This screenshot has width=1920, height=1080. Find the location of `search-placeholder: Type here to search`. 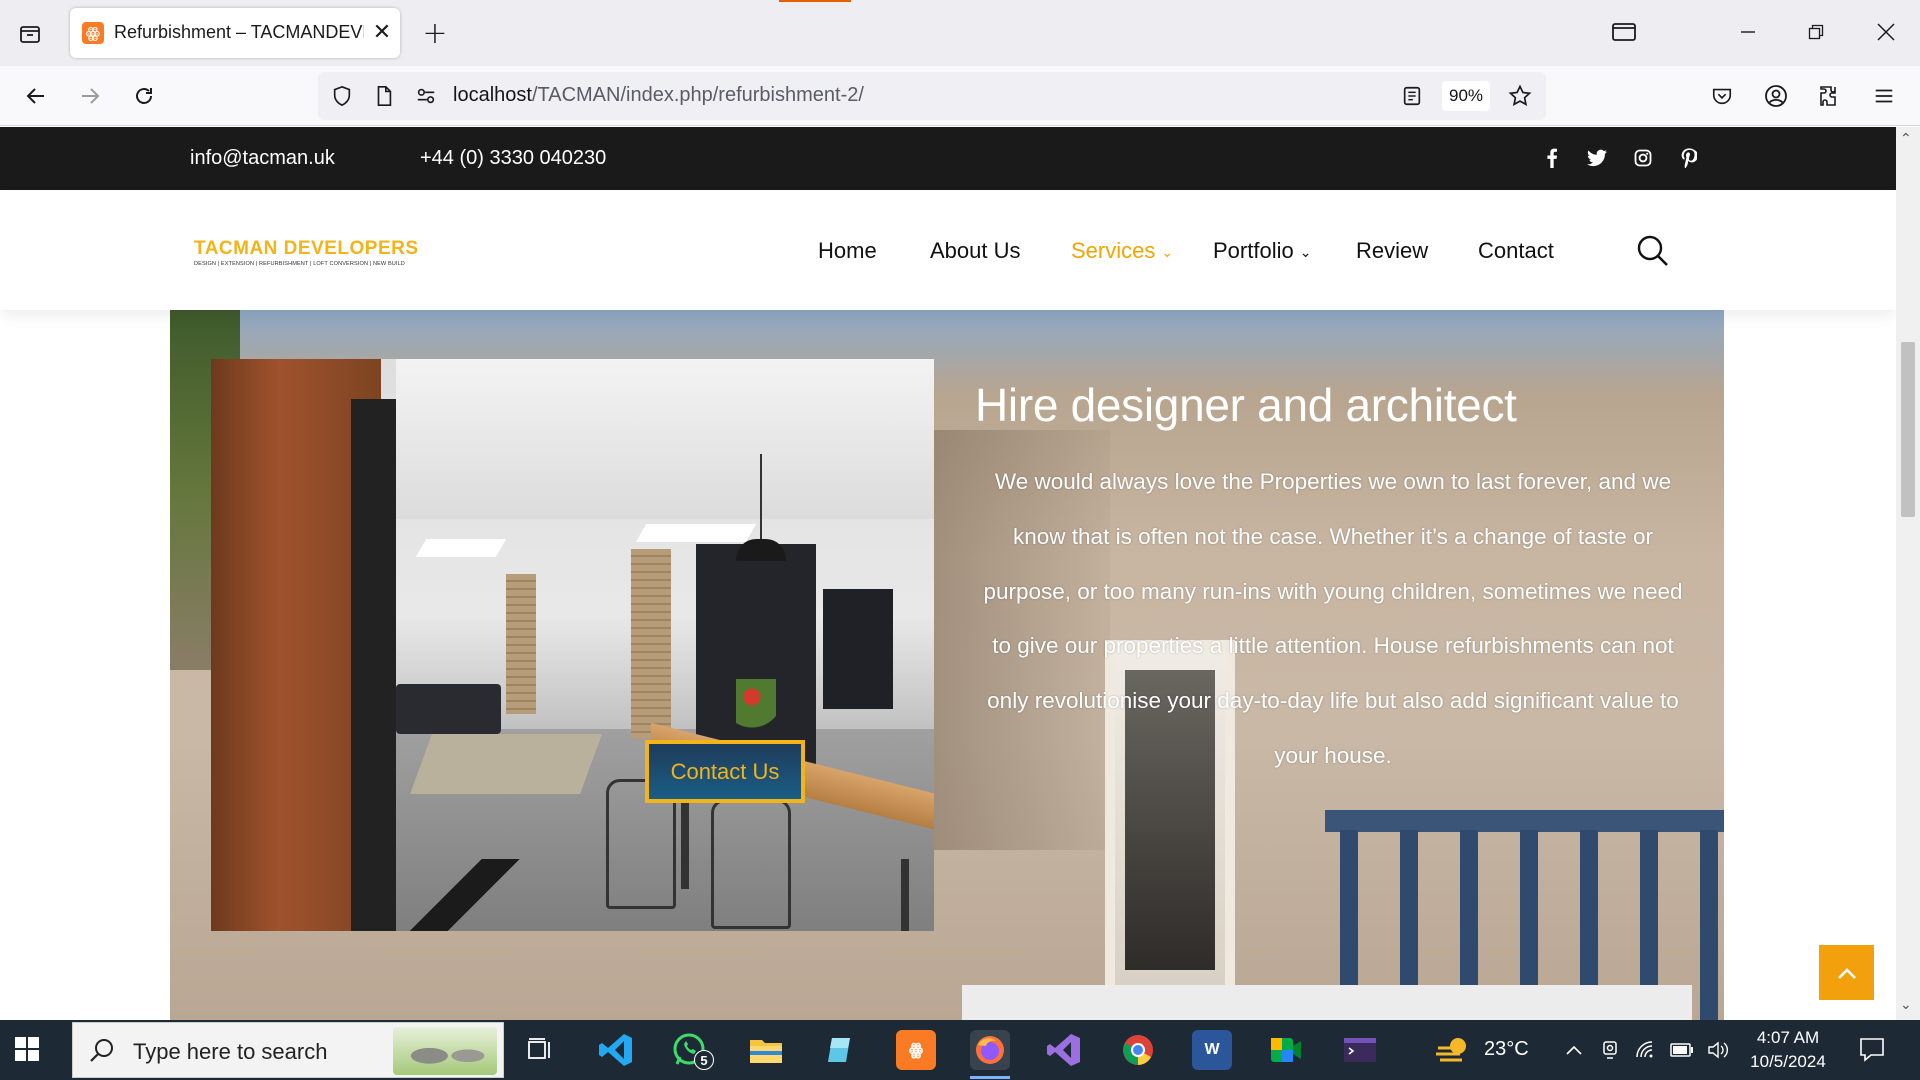

search-placeholder: Type here to search is located at coordinates (230, 1051).